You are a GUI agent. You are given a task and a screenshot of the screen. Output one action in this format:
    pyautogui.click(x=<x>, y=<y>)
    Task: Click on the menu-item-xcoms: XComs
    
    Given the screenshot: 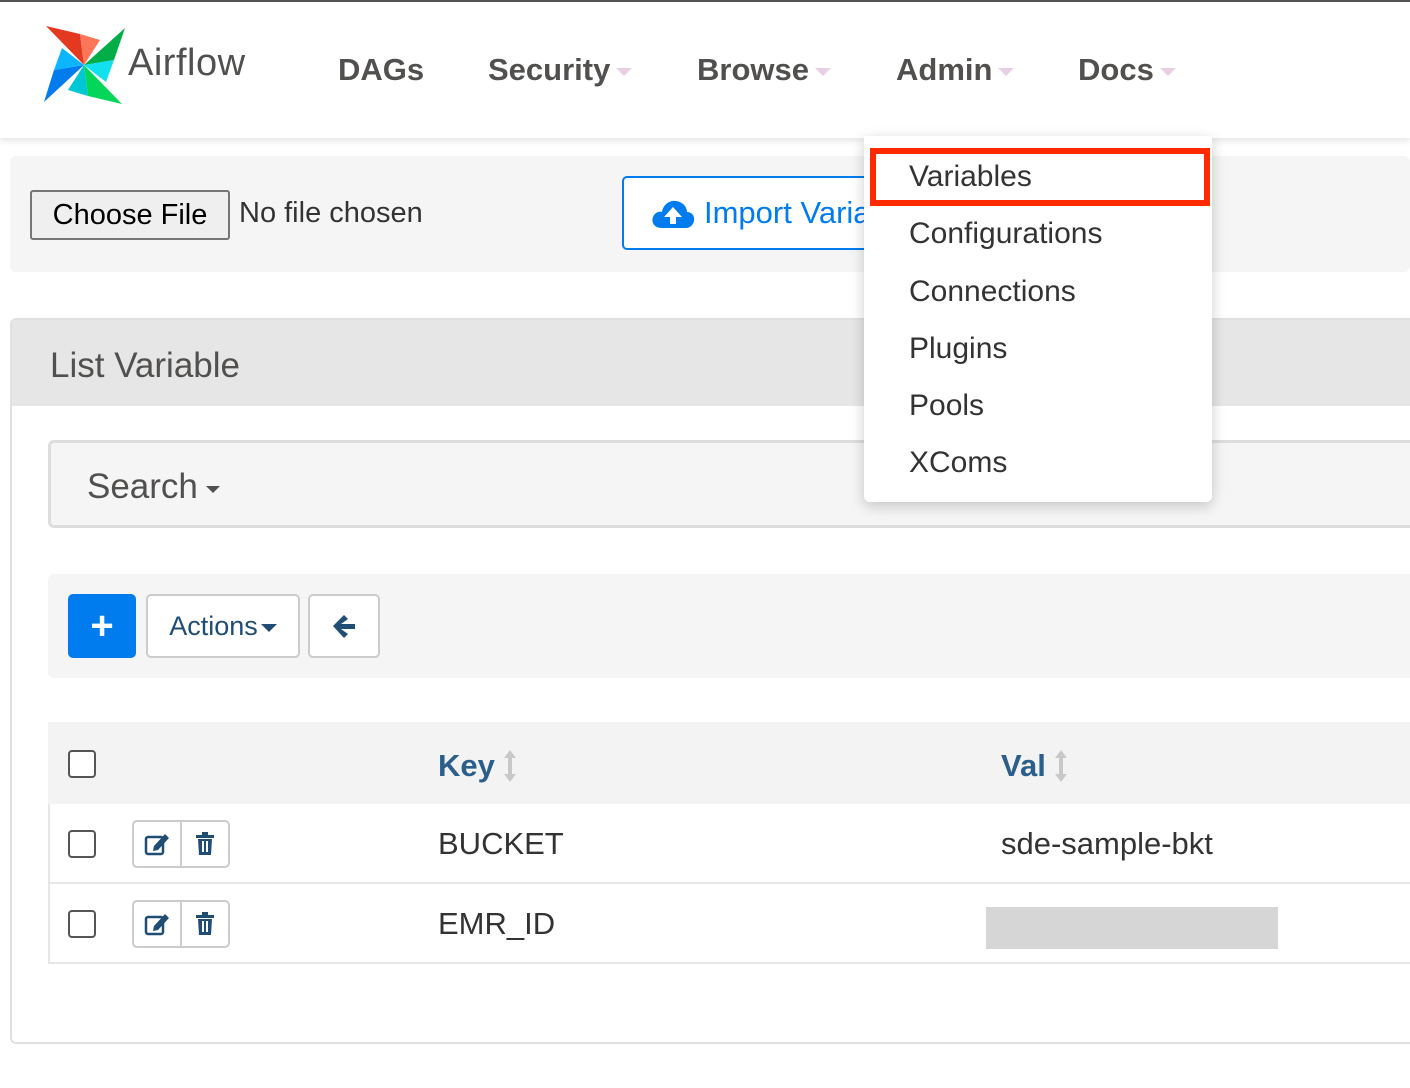 What is the action you would take?
    pyautogui.click(x=958, y=463)
    